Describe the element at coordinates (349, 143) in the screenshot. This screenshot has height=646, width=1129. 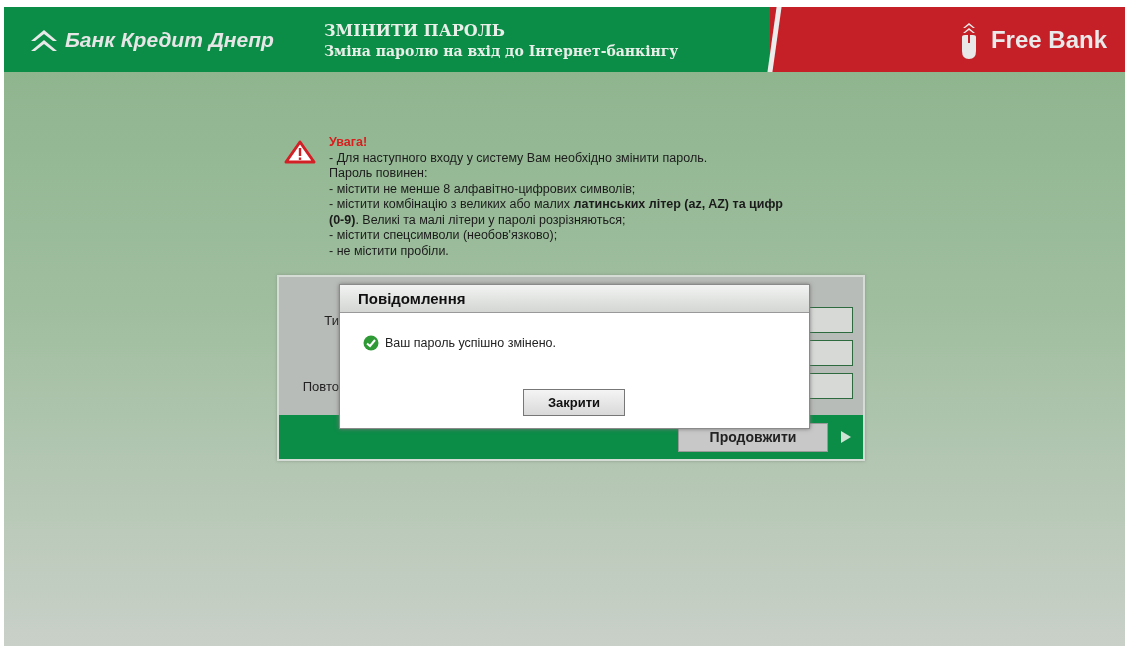
I see `warning-heading: Увага!` at that location.